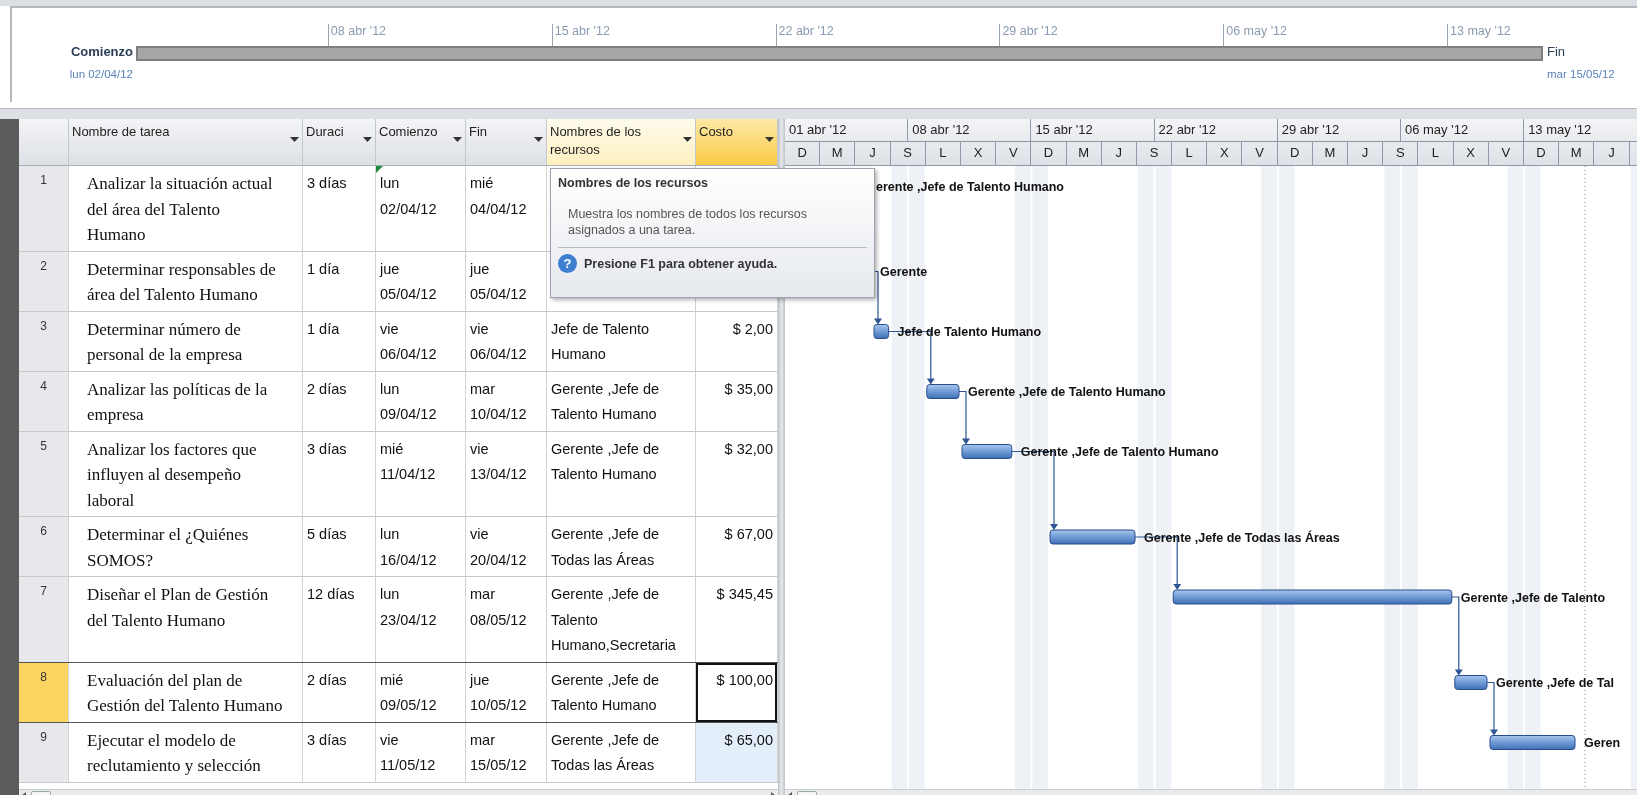 The image size is (1637, 795). Describe the element at coordinates (806, 31) in the screenshot. I see `timeline-tick-label: 22 abr '12` at that location.